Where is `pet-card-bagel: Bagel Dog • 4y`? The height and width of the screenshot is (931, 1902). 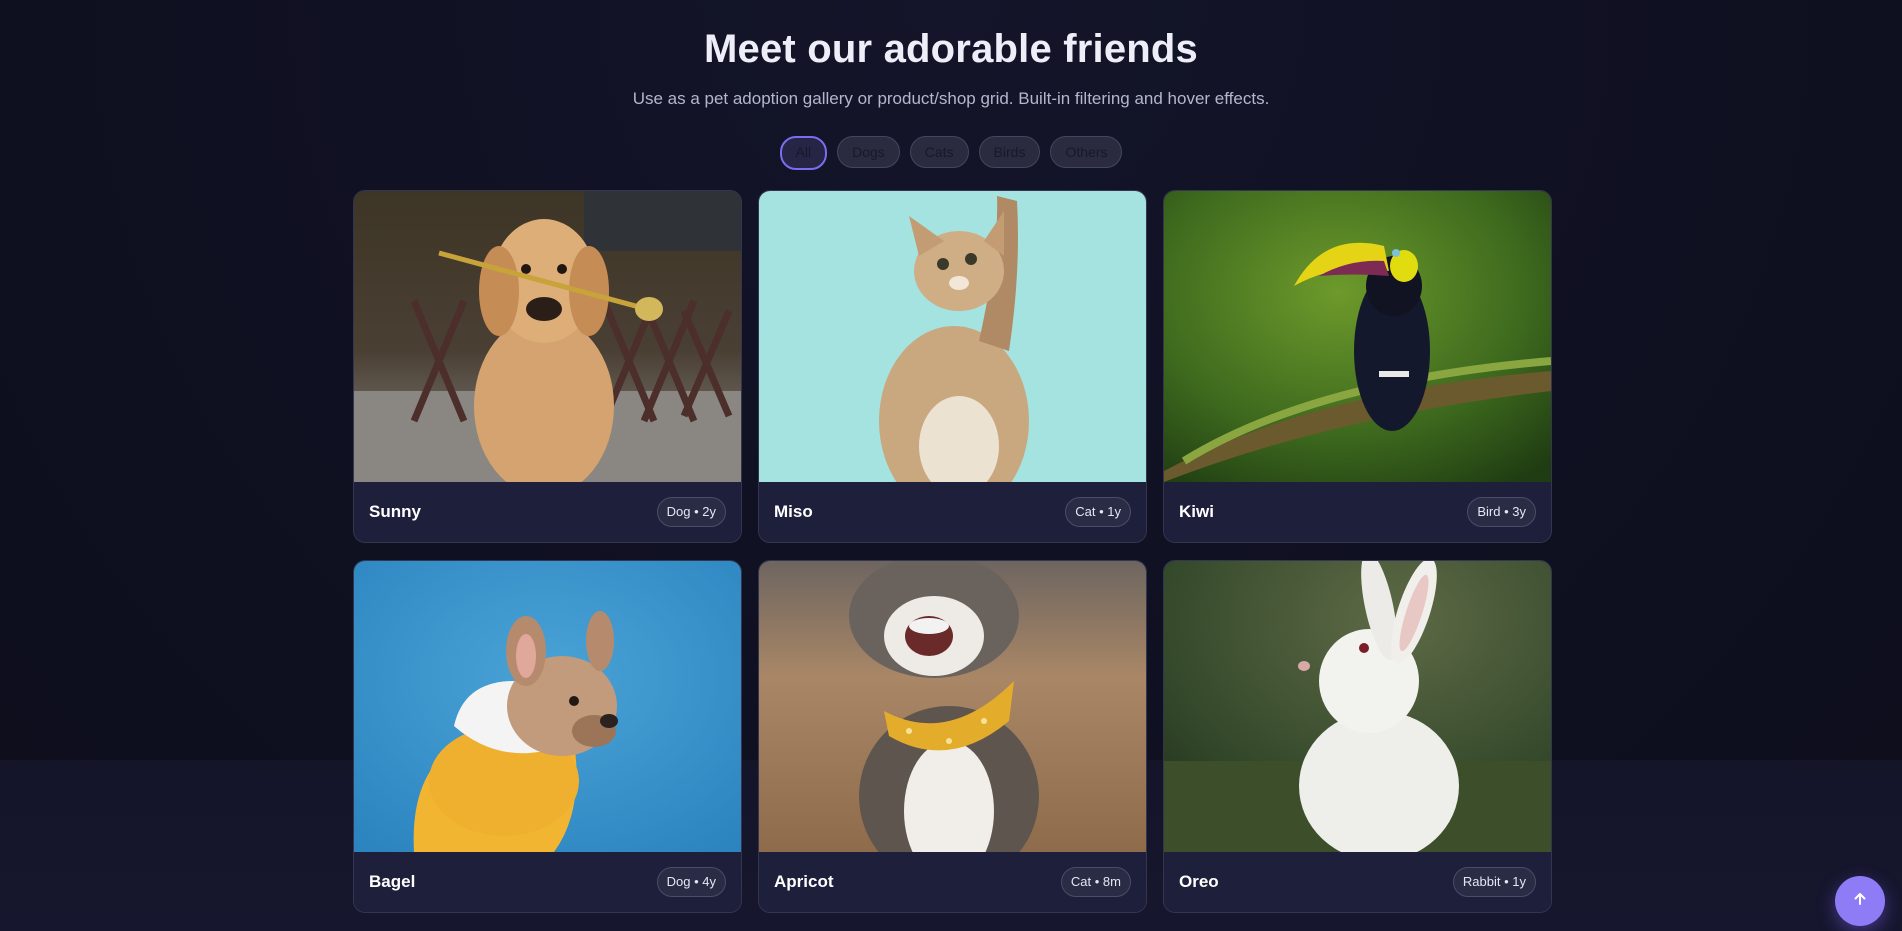 pet-card-bagel: Bagel Dog • 4y is located at coordinates (547, 736).